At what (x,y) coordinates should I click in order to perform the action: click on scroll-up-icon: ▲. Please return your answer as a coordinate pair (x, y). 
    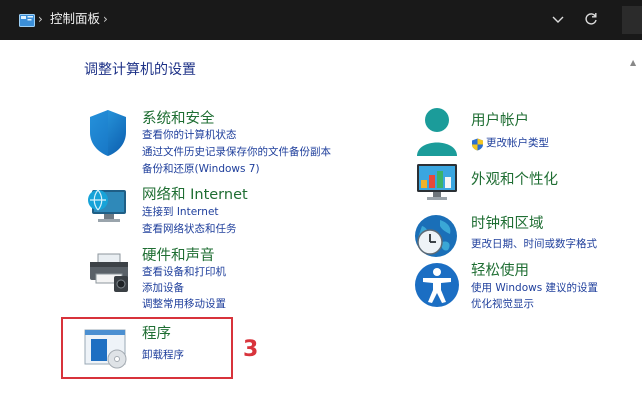
    Looking at the image, I should click on (633, 62).